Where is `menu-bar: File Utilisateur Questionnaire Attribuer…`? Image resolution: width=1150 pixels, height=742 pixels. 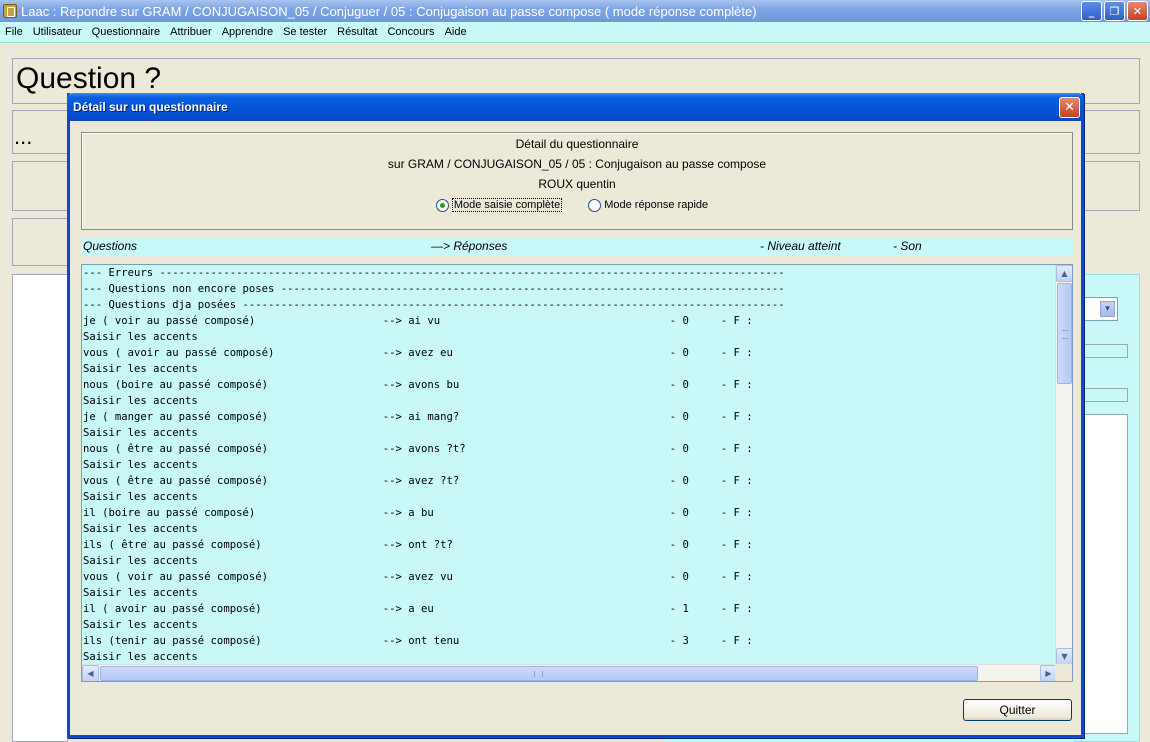
menu-bar: File Utilisateur Questionnaire Attribuer… is located at coordinates (575, 32).